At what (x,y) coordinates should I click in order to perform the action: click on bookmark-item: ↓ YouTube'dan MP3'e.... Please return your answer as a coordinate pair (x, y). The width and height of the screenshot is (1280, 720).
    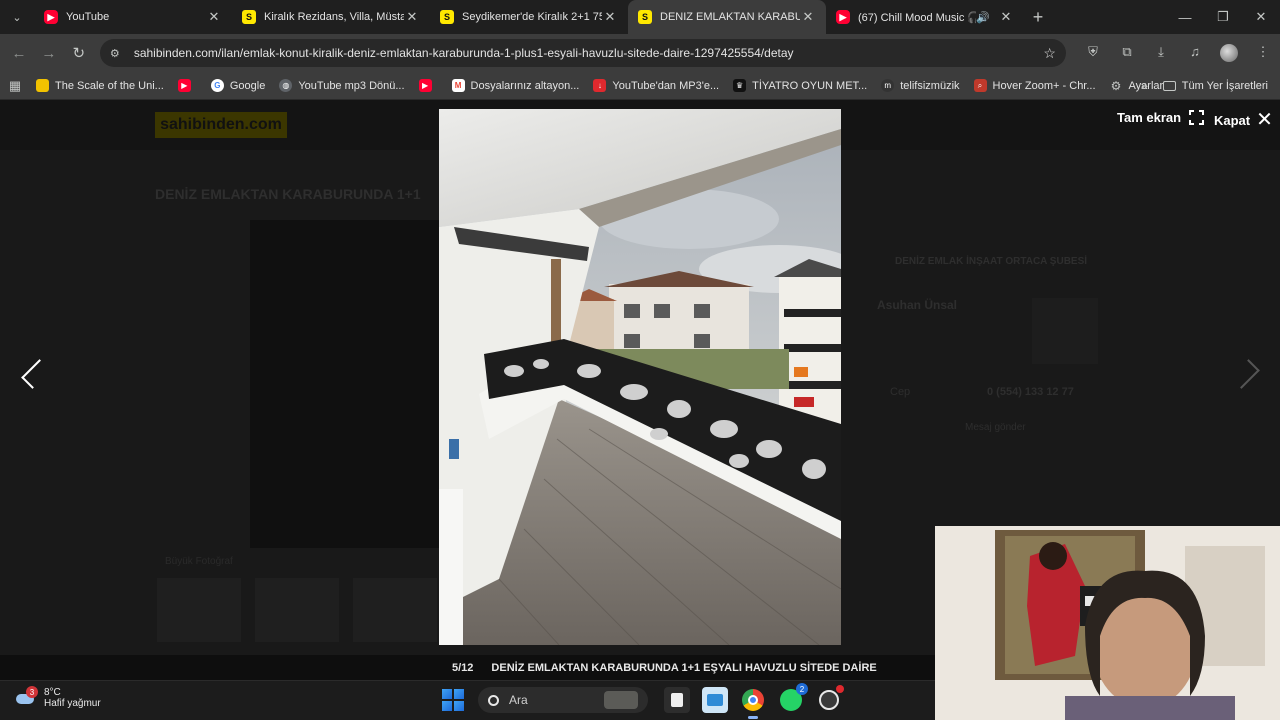
    Looking at the image, I should click on (656, 85).